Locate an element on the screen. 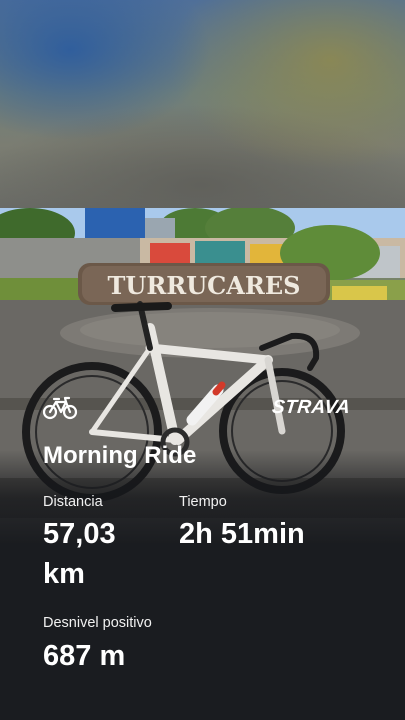 The width and height of the screenshot is (405, 720). distance-label: Distancia is located at coordinates (73, 502).